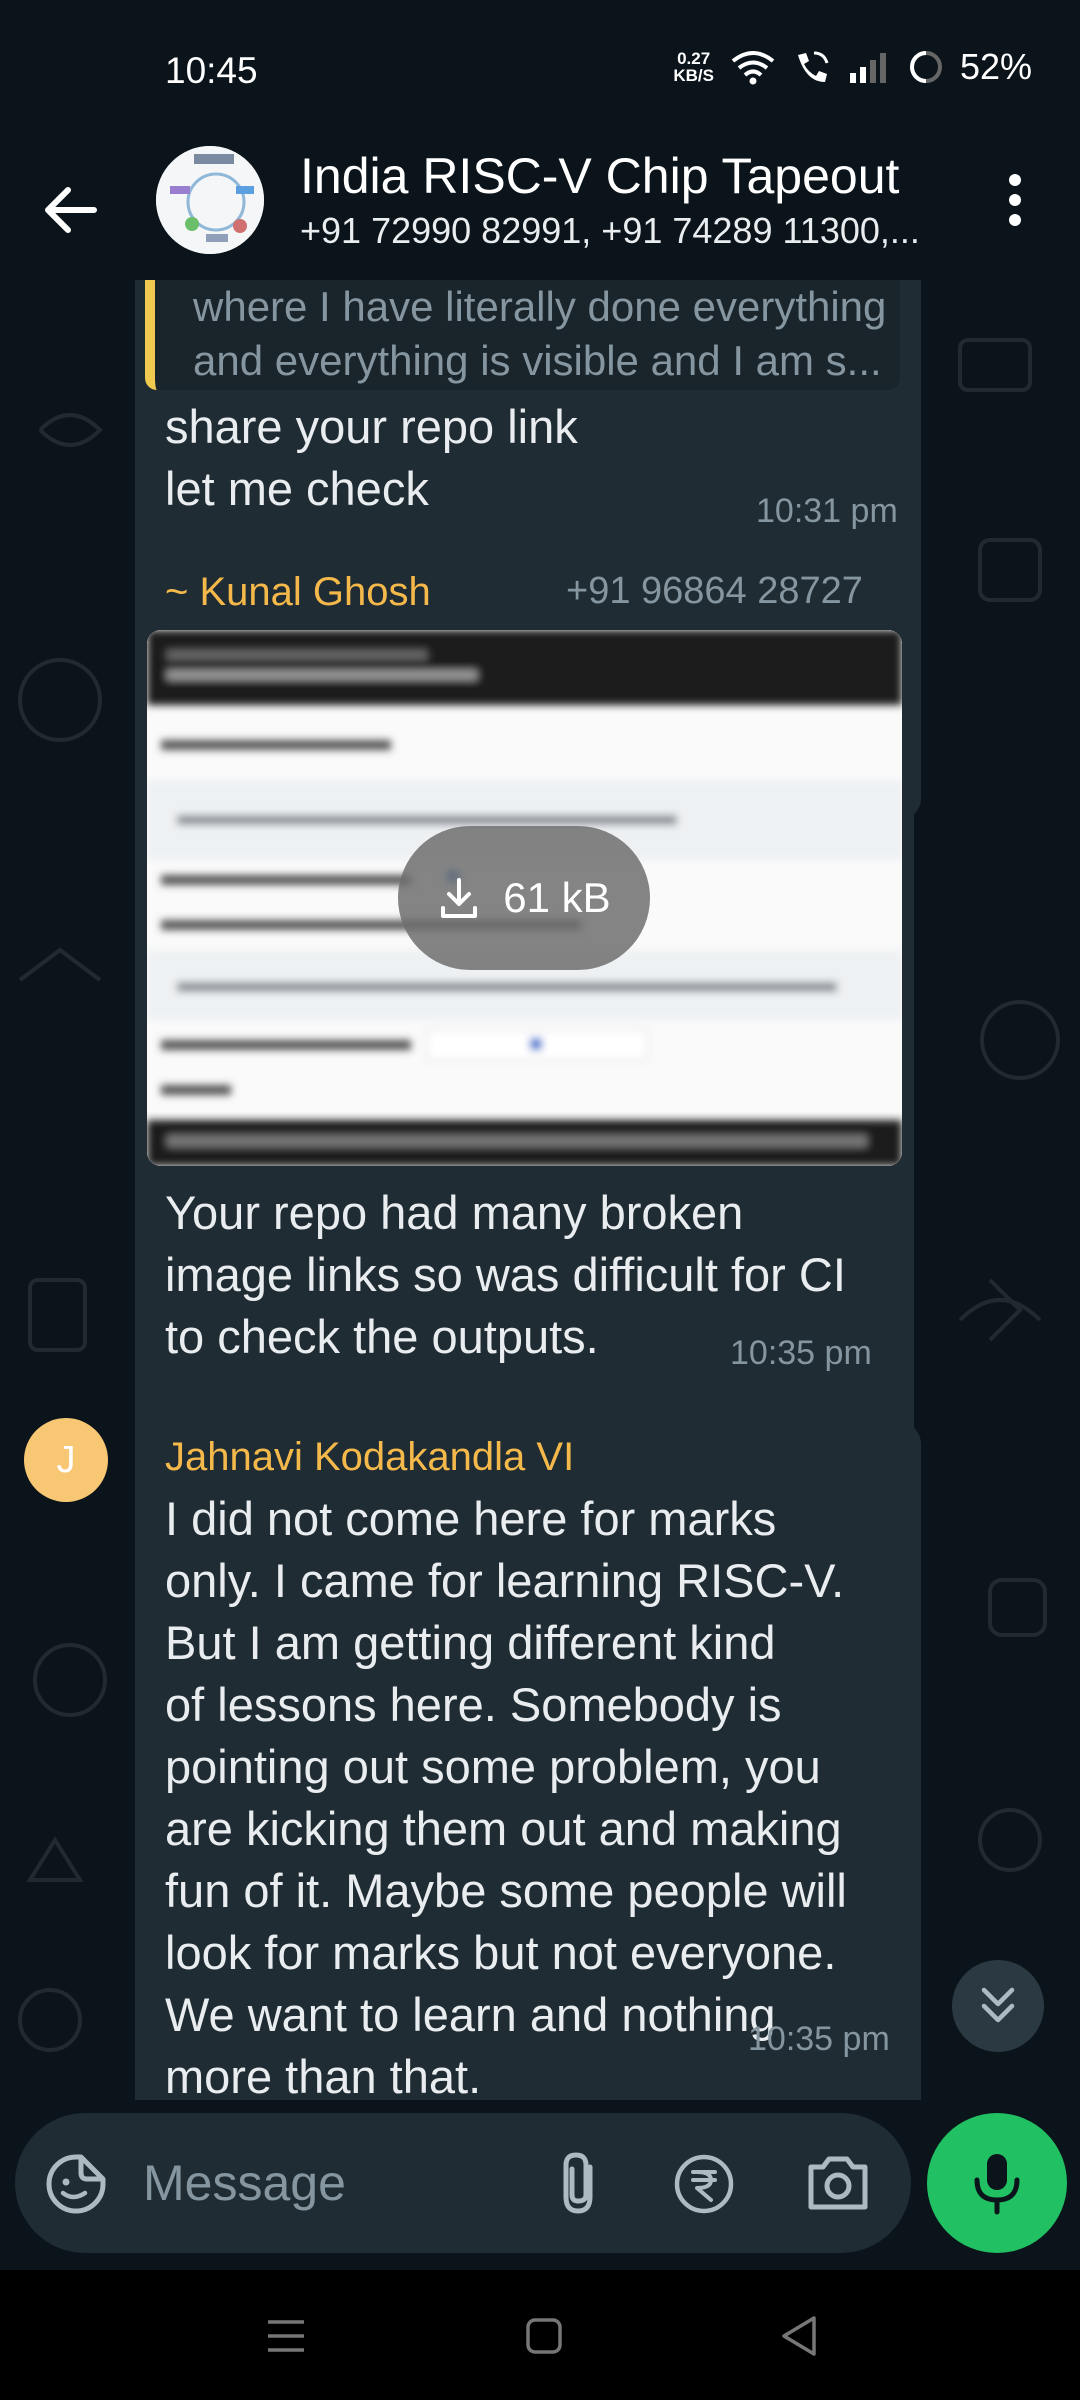 This screenshot has height=2400, width=1080. Describe the element at coordinates (580, 2184) in the screenshot. I see `attach-icon` at that location.